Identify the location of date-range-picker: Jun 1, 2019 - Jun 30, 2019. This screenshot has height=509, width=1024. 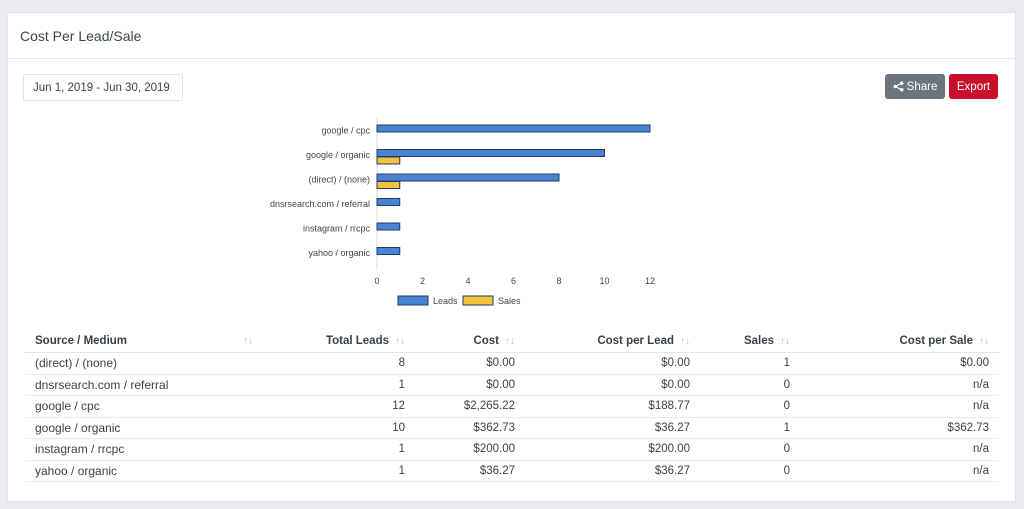
(103, 87).